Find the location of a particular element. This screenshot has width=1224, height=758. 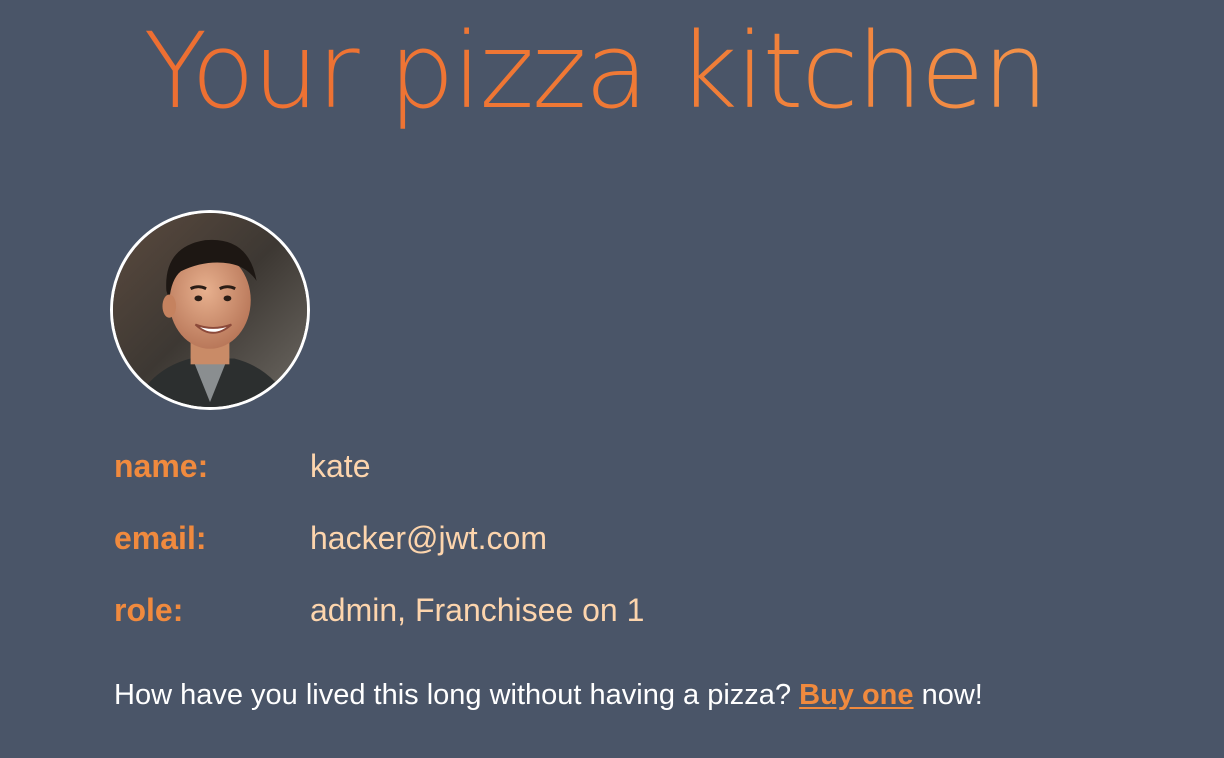

name-value: kate is located at coordinates (340, 466).